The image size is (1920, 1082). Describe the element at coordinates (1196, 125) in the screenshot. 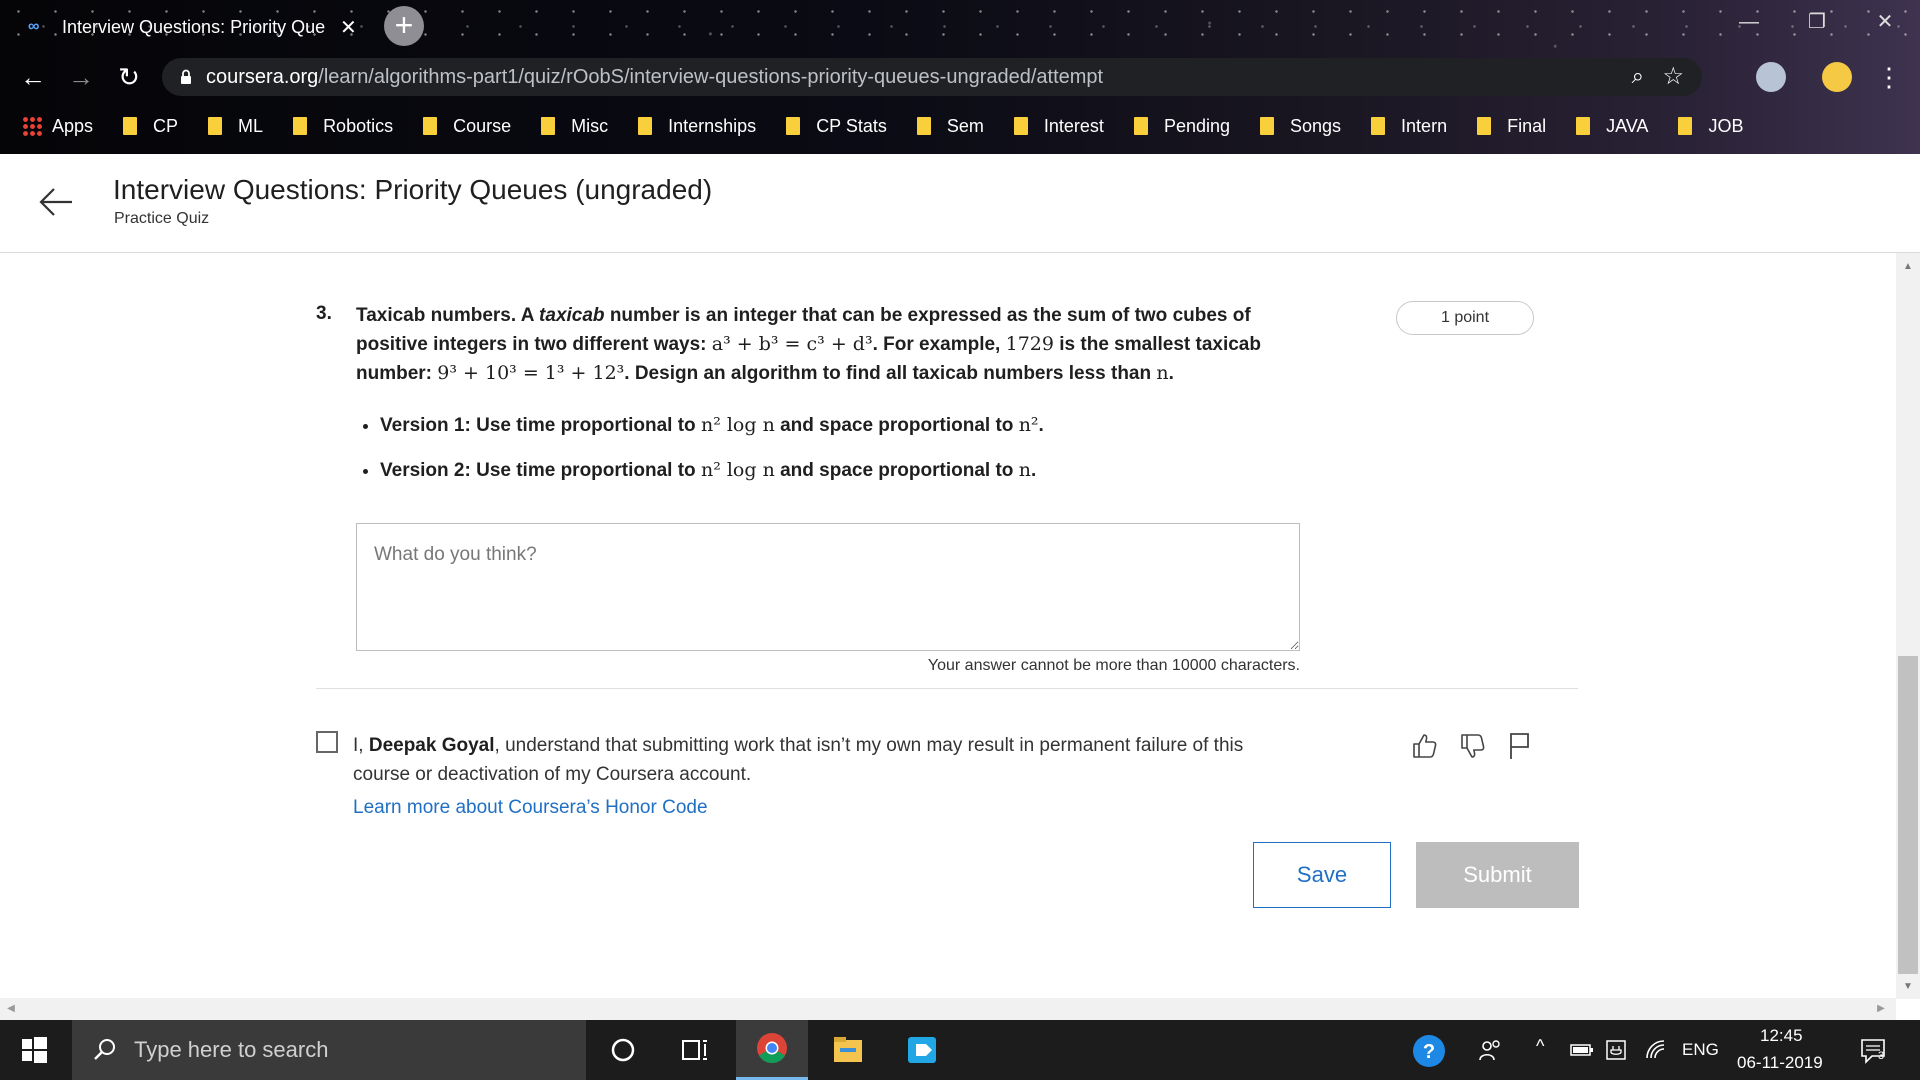

I see `bookmark-label: Pending` at that location.